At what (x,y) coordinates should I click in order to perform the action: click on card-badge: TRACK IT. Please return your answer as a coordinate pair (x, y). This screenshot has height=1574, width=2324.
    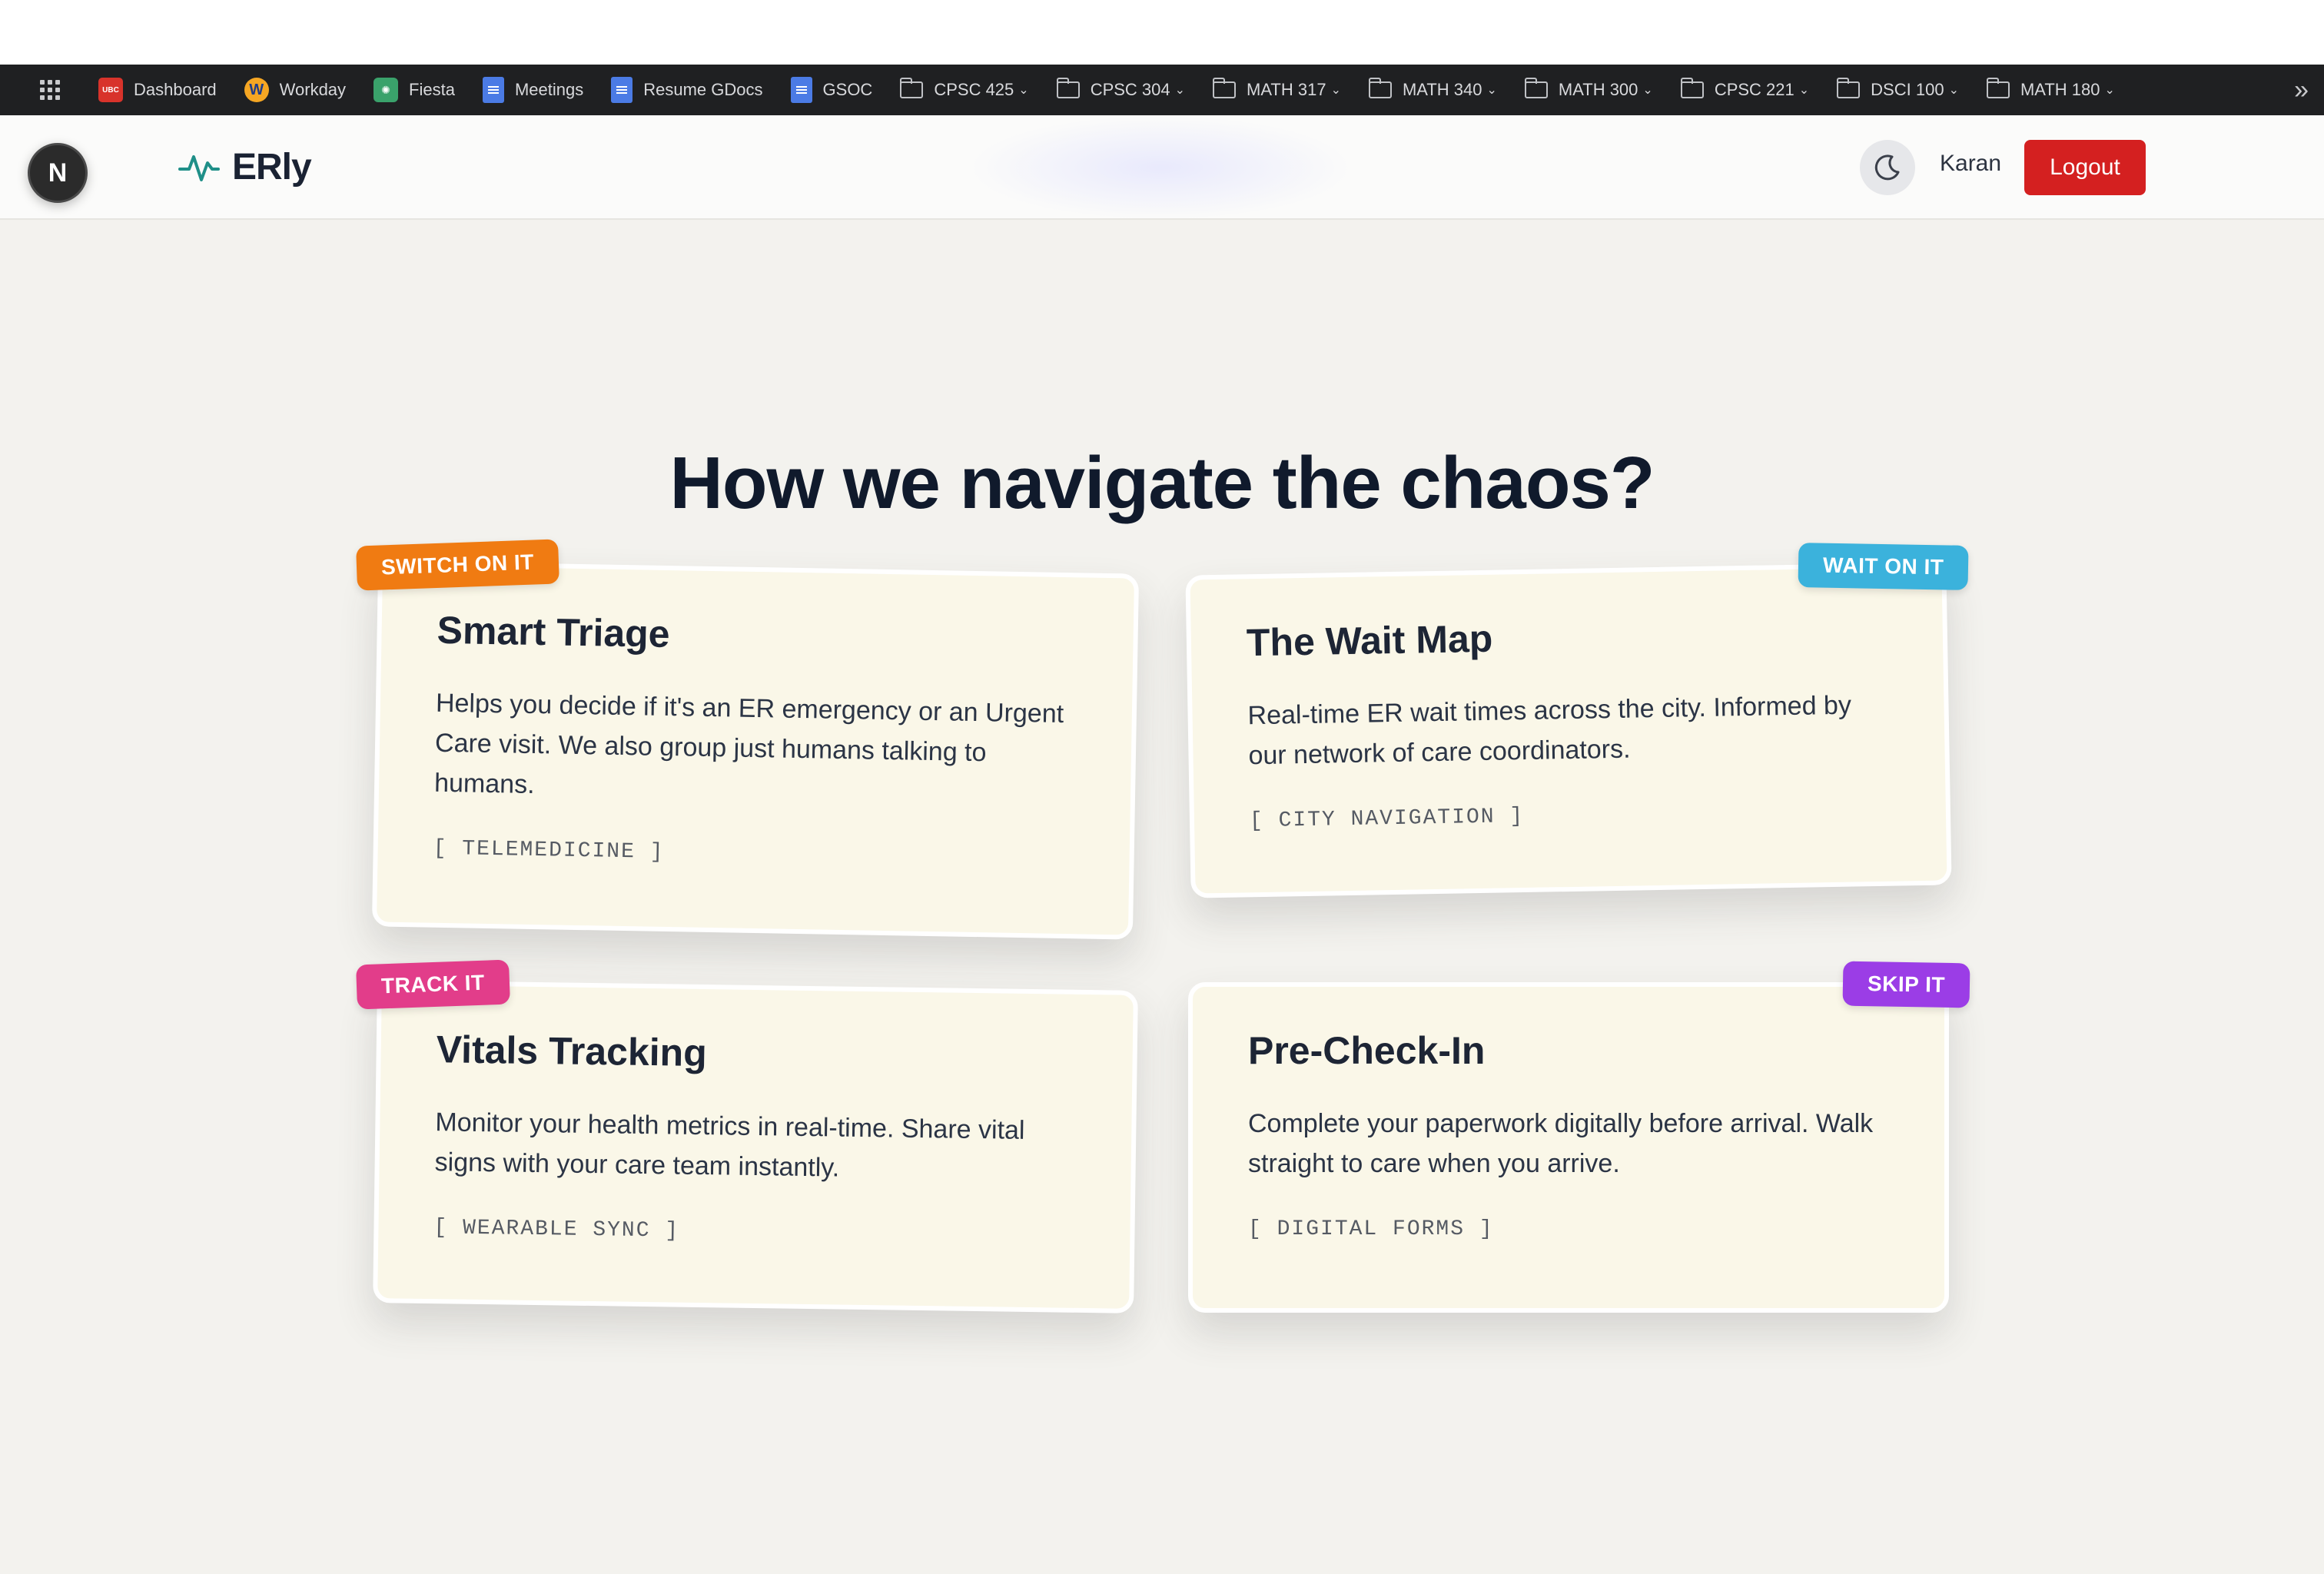
    Looking at the image, I should click on (433, 984).